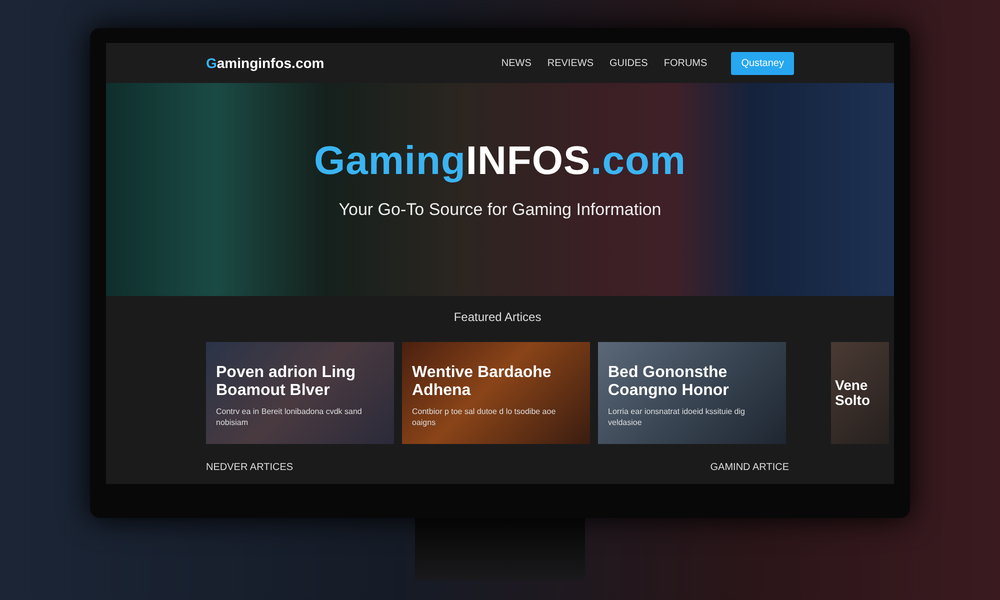 This screenshot has height=600, width=1000. I want to click on article-card: Vene Solto, so click(860, 393).